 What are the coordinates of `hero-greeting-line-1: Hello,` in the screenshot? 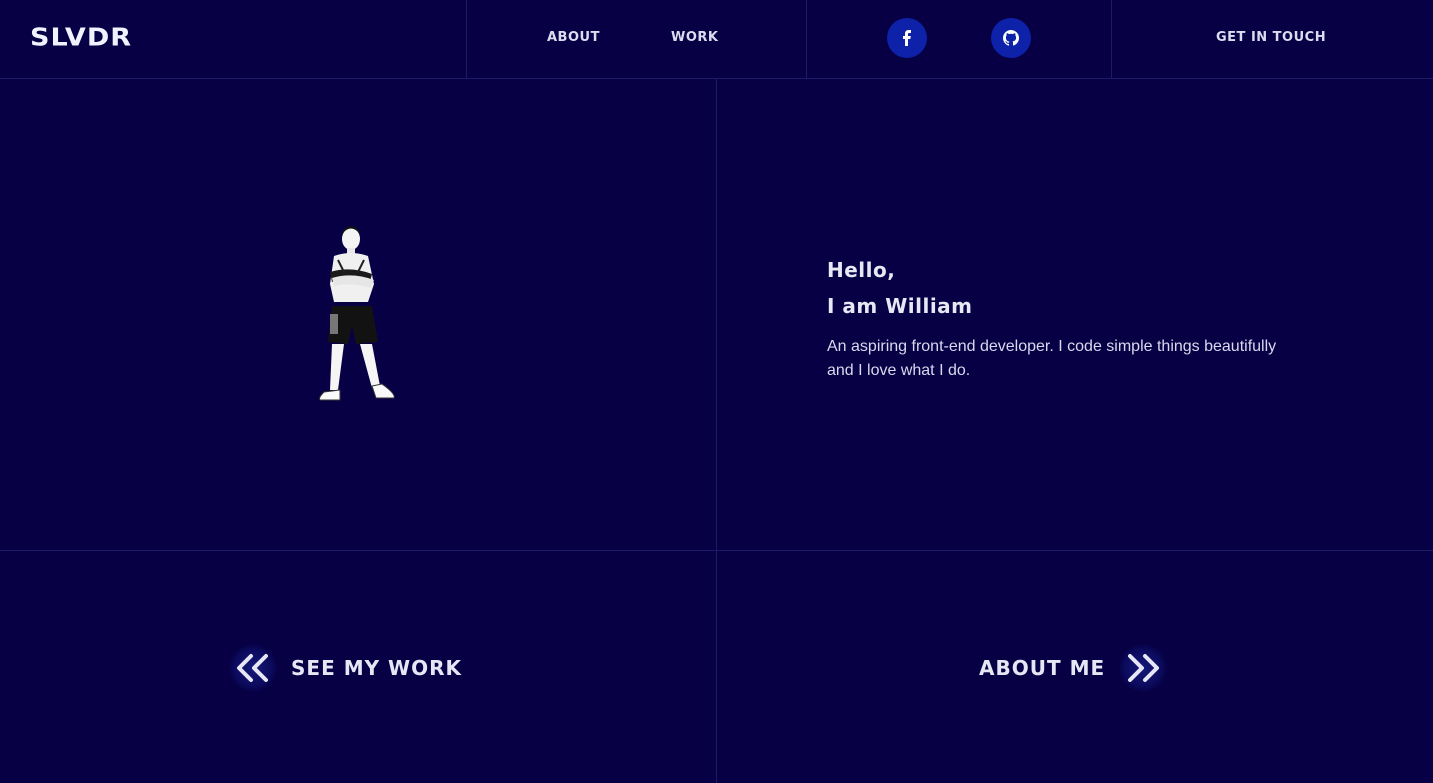 It's located at (861, 270).